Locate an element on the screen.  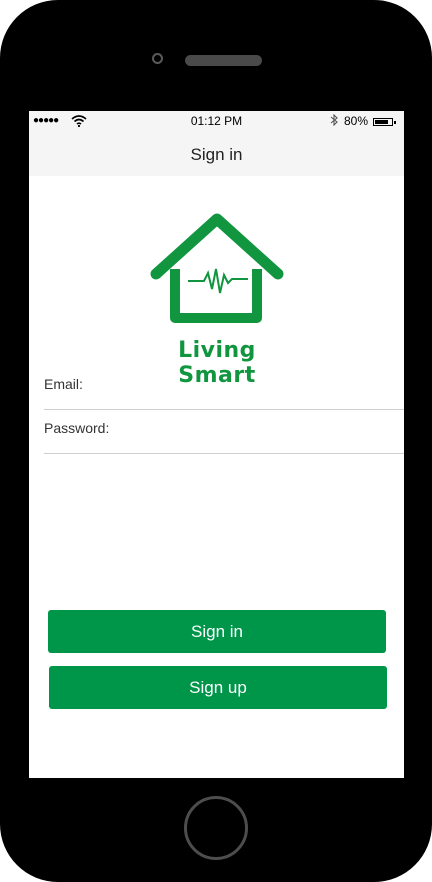
battery-icon is located at coordinates (384, 122).